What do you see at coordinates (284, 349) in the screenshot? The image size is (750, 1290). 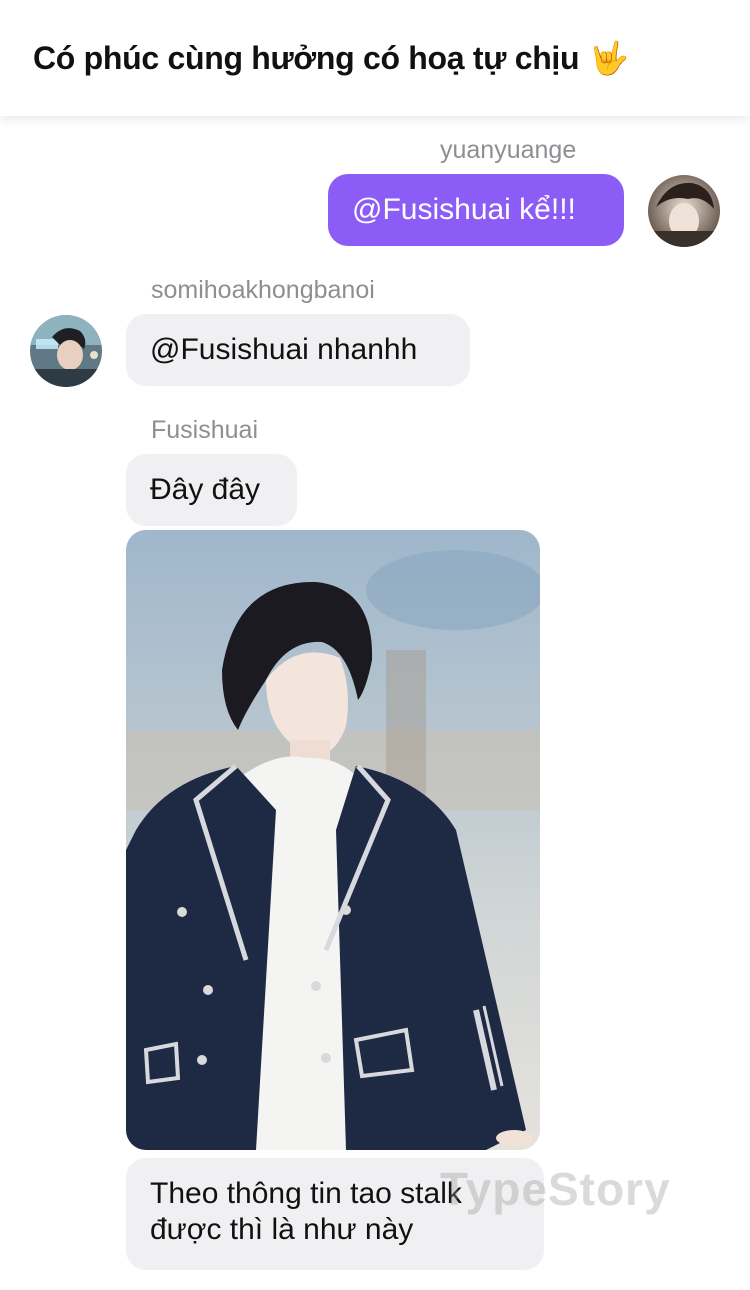 I see `message-text: @Fusishuai nhanhh` at bounding box center [284, 349].